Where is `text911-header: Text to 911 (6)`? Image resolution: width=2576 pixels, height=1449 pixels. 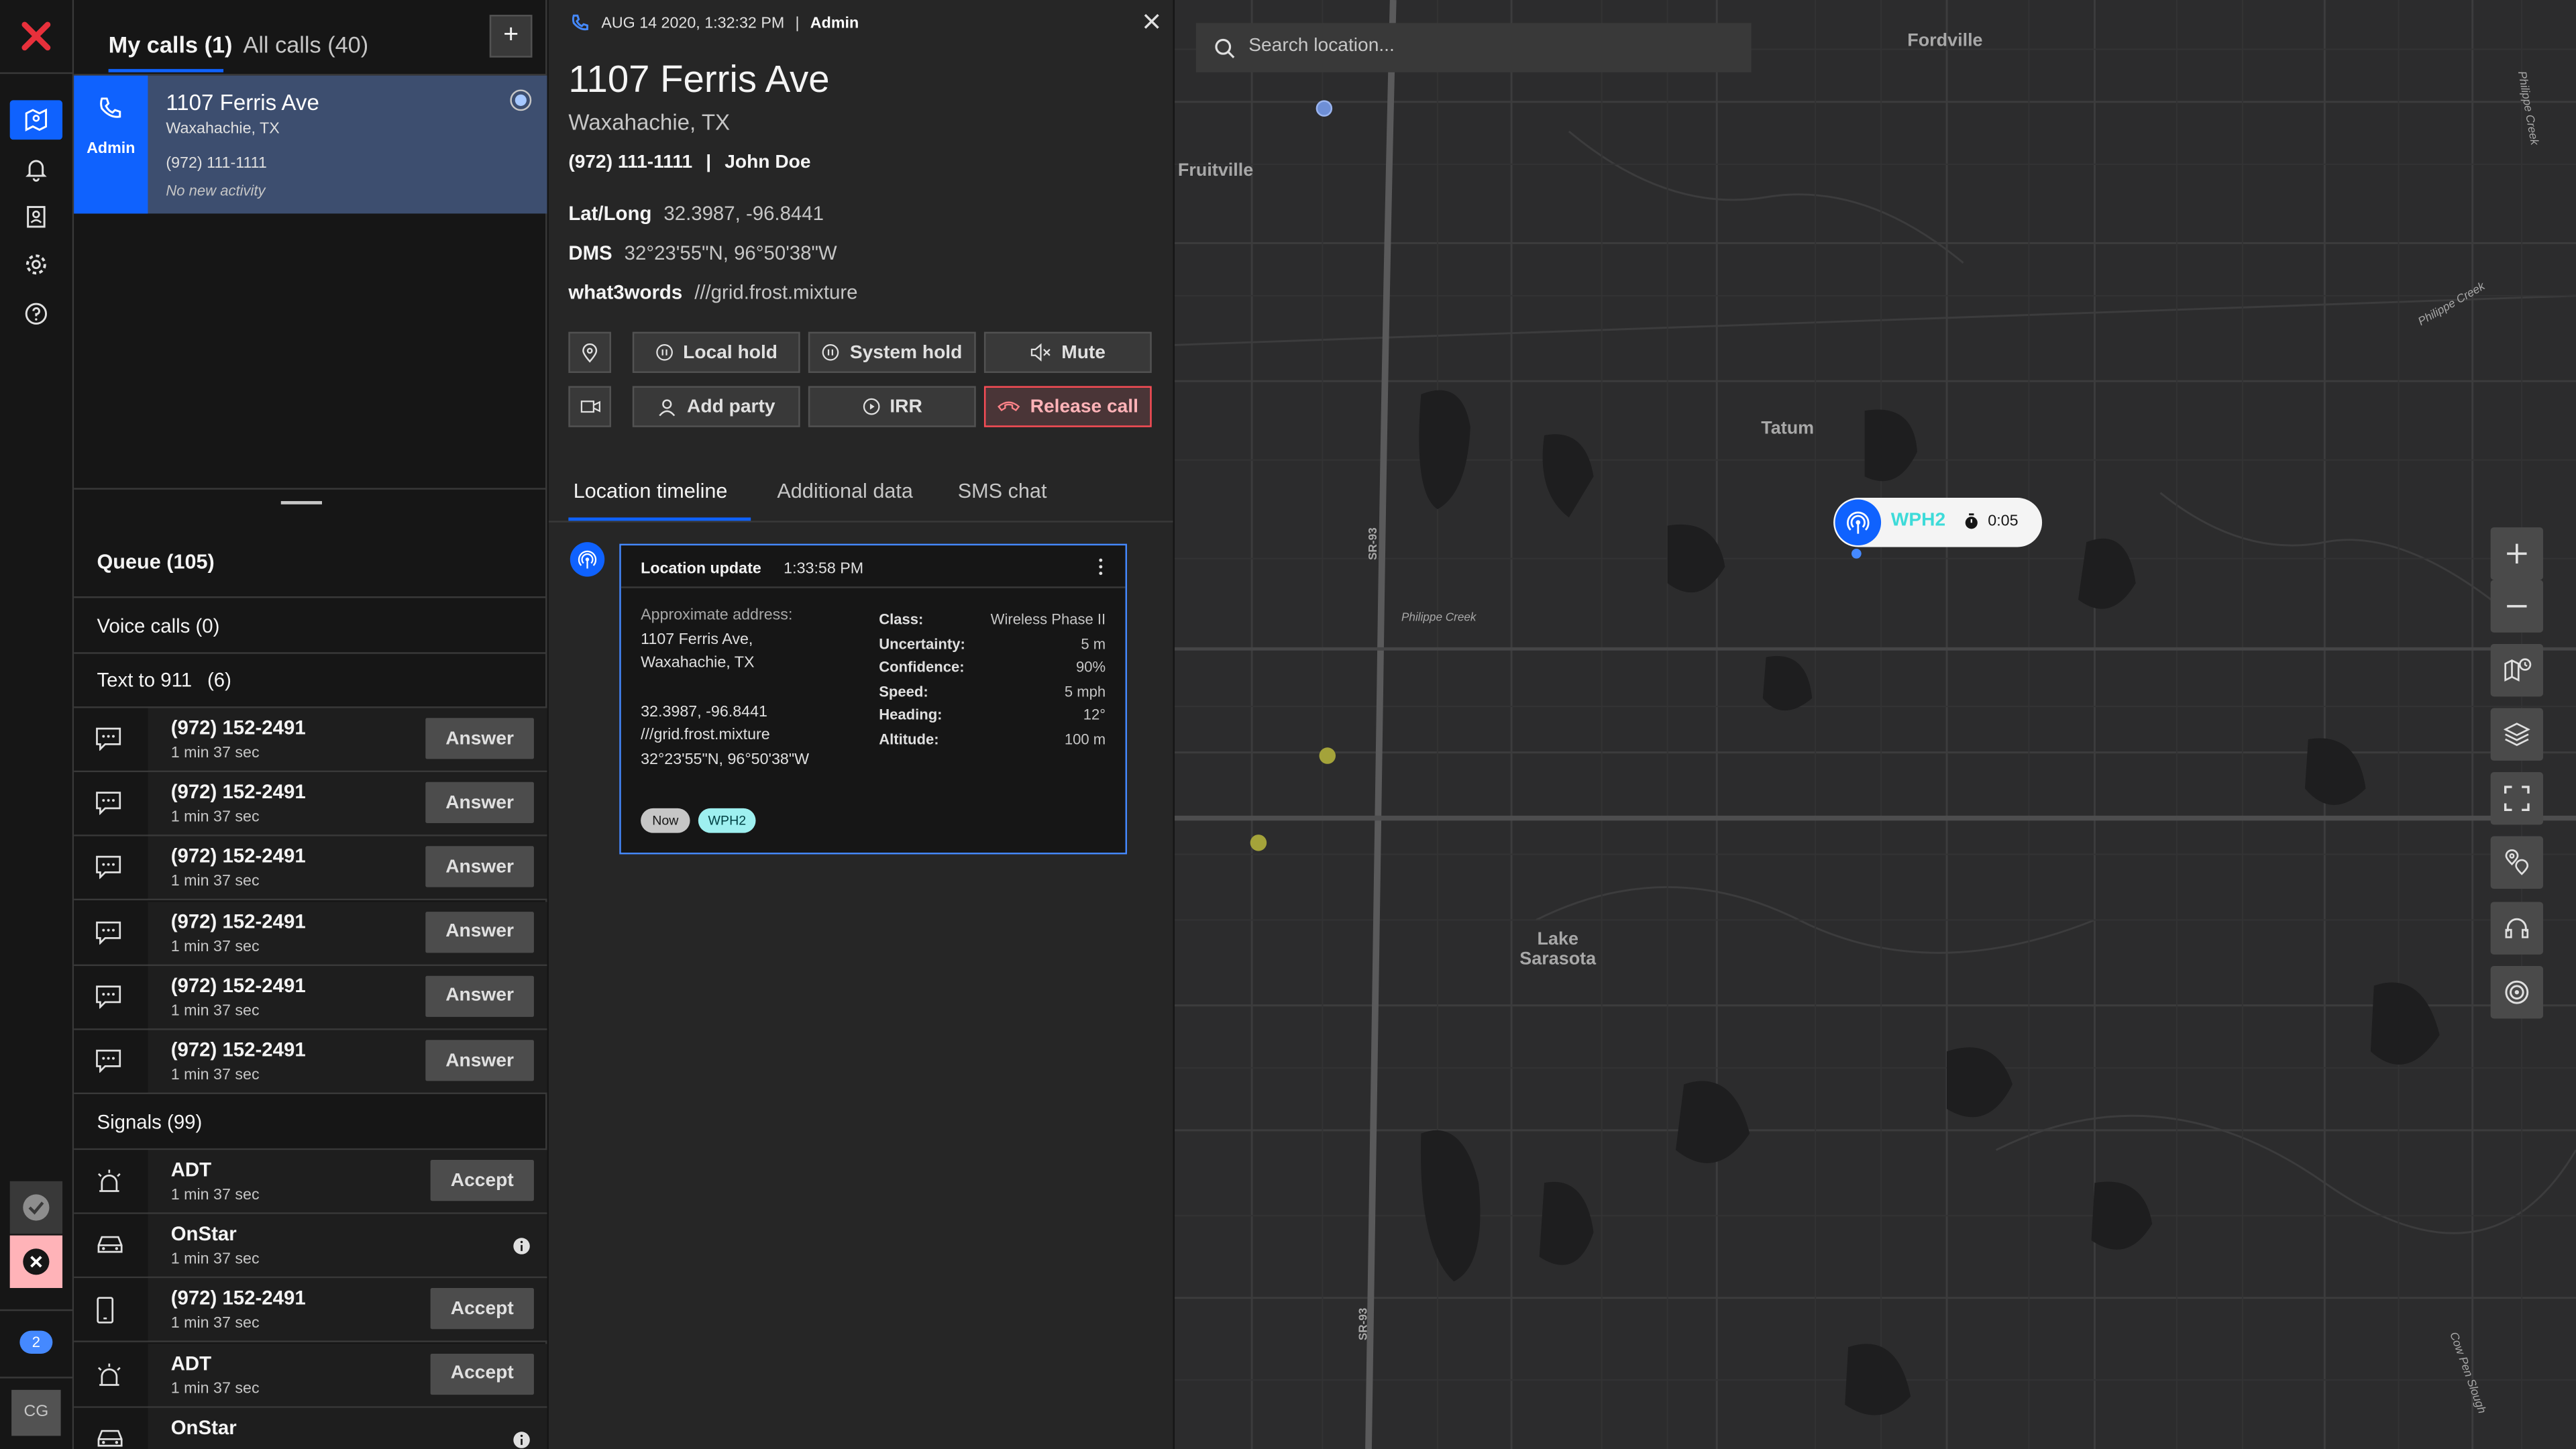
text911-header: Text to 911 (6) is located at coordinates (310, 680).